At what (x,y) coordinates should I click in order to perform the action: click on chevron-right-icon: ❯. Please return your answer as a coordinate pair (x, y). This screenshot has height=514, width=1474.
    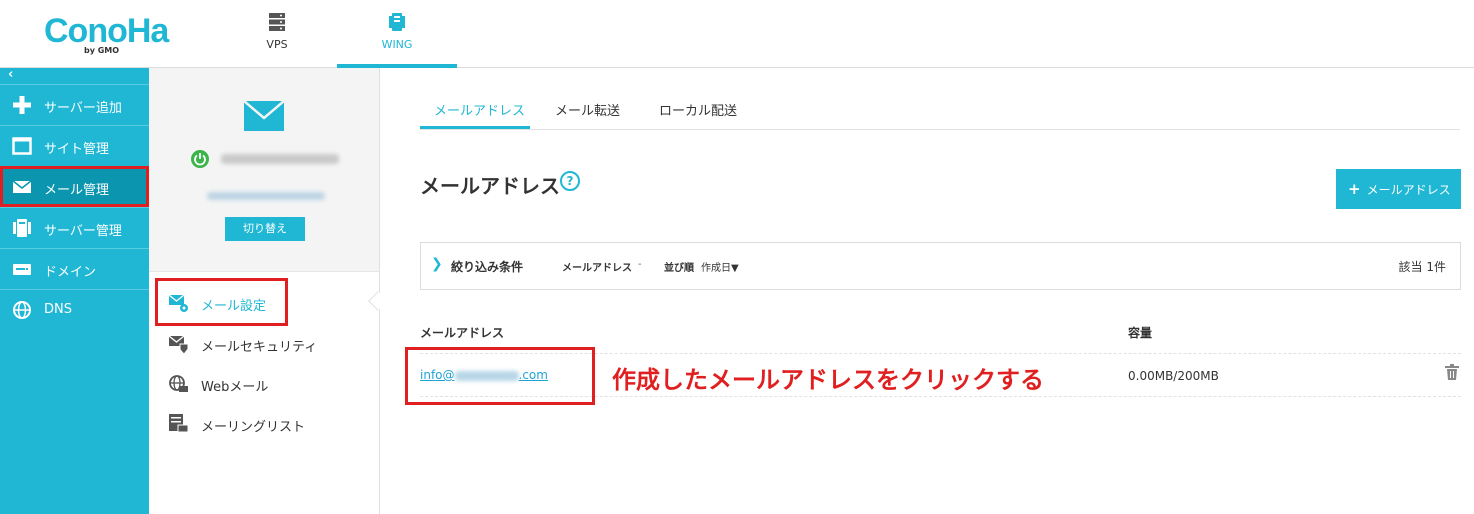
    Looking at the image, I should click on (437, 264).